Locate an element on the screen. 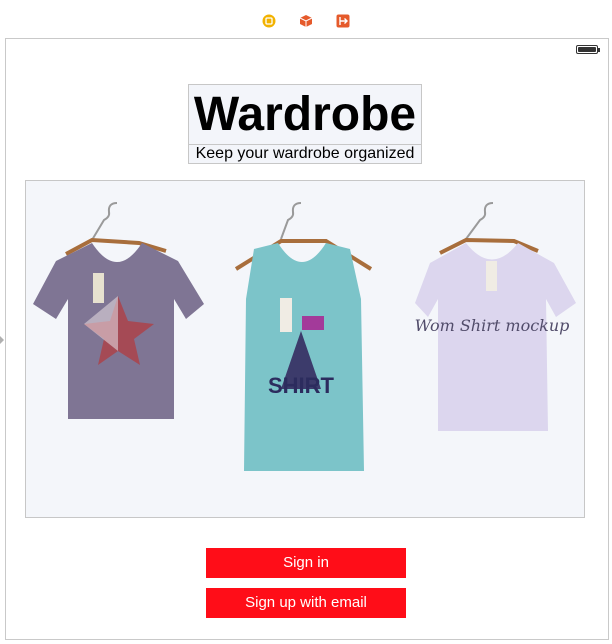 The height and width of the screenshot is (644, 612). exit-icon is located at coordinates (343, 21).